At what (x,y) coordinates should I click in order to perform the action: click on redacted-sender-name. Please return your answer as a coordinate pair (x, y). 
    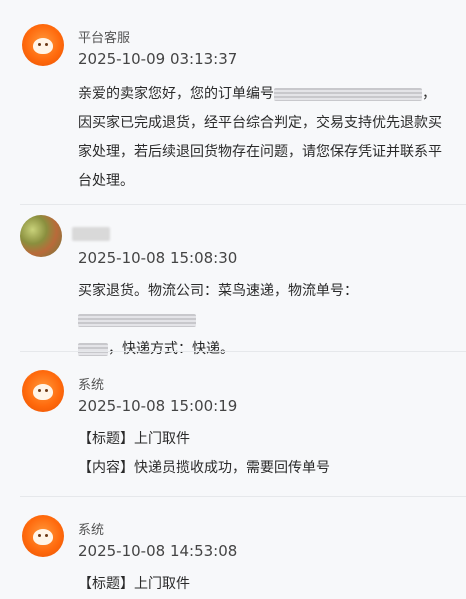
    Looking at the image, I should click on (91, 234).